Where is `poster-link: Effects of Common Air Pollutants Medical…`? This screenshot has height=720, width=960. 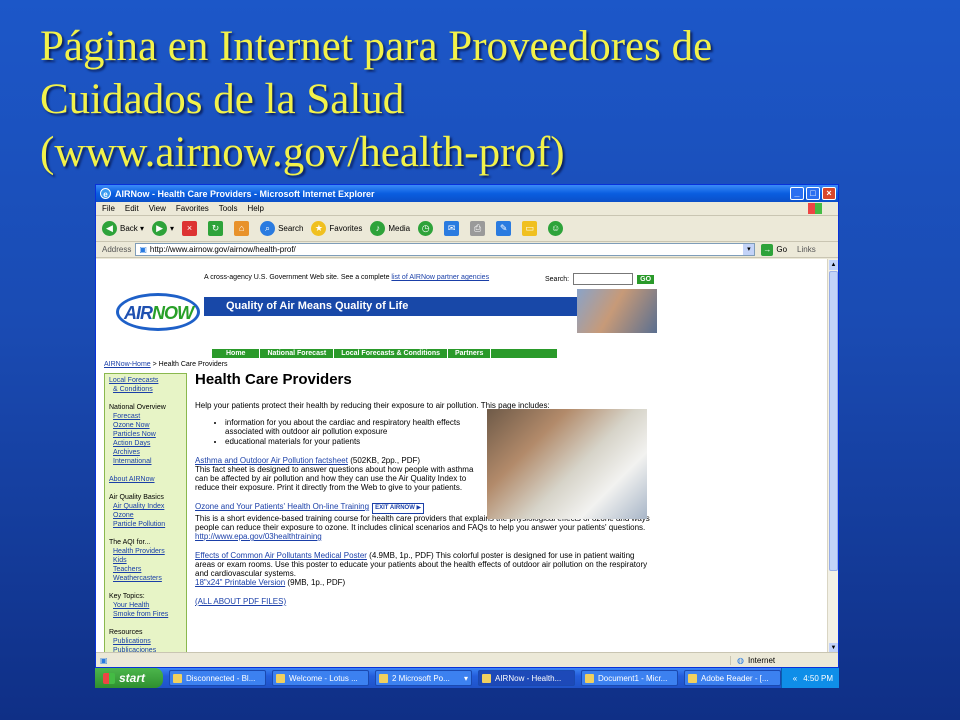 poster-link: Effects of Common Air Pollutants Medical… is located at coordinates (281, 555).